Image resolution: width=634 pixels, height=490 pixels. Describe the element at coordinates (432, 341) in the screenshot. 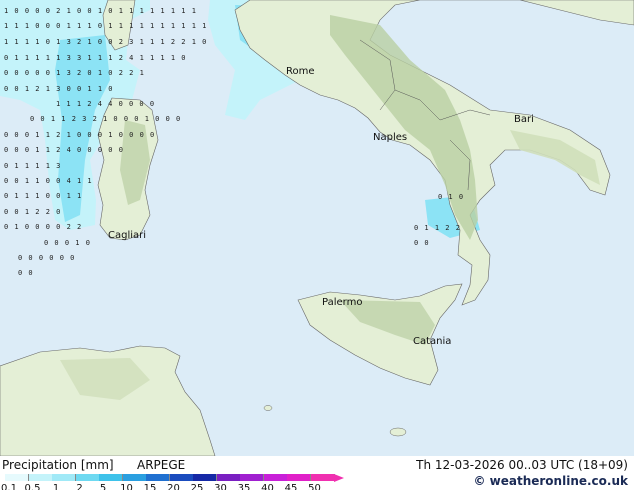

I see `city-label-catania: Catania` at that location.